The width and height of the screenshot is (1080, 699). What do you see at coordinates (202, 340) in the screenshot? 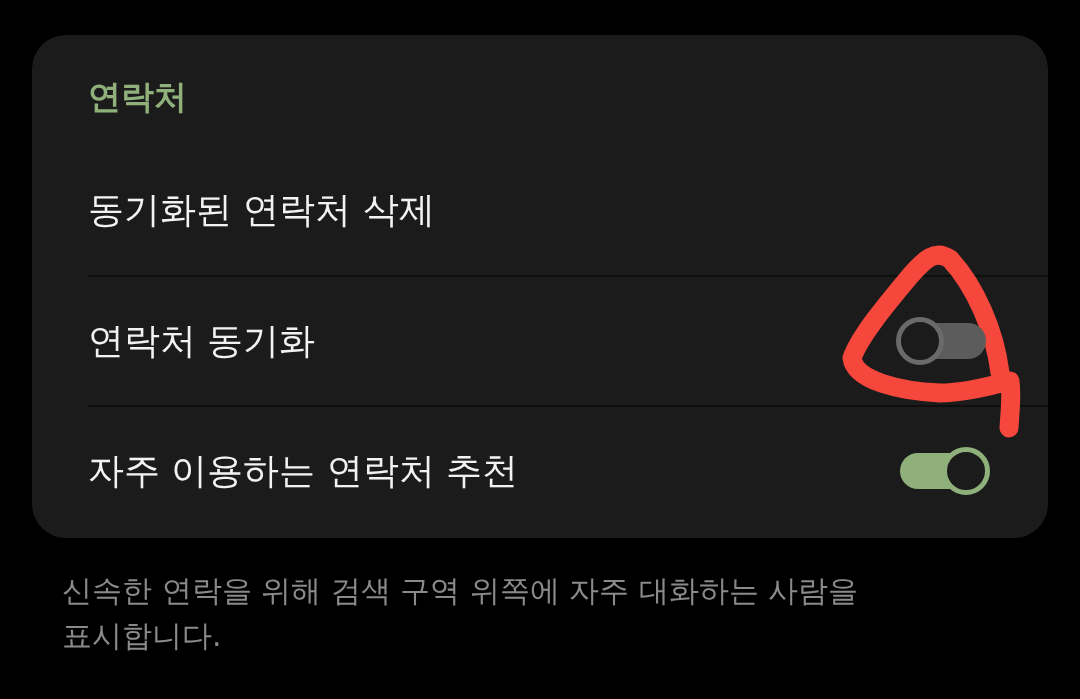
I see `setting-label: 연락처 동기화` at bounding box center [202, 340].